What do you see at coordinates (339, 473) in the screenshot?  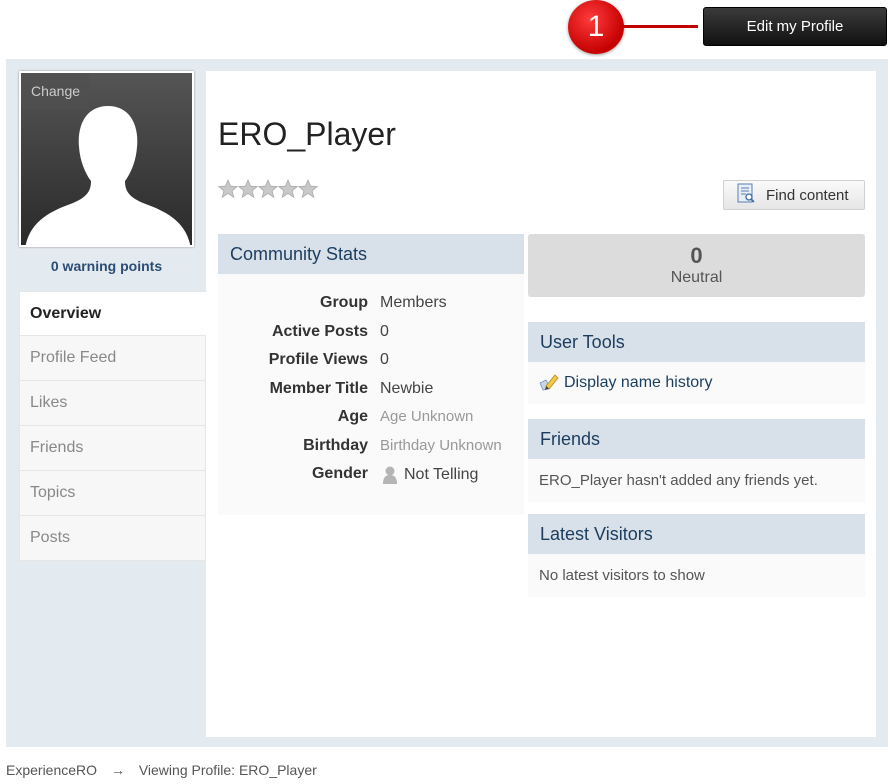 I see `stat-label: Gender` at bounding box center [339, 473].